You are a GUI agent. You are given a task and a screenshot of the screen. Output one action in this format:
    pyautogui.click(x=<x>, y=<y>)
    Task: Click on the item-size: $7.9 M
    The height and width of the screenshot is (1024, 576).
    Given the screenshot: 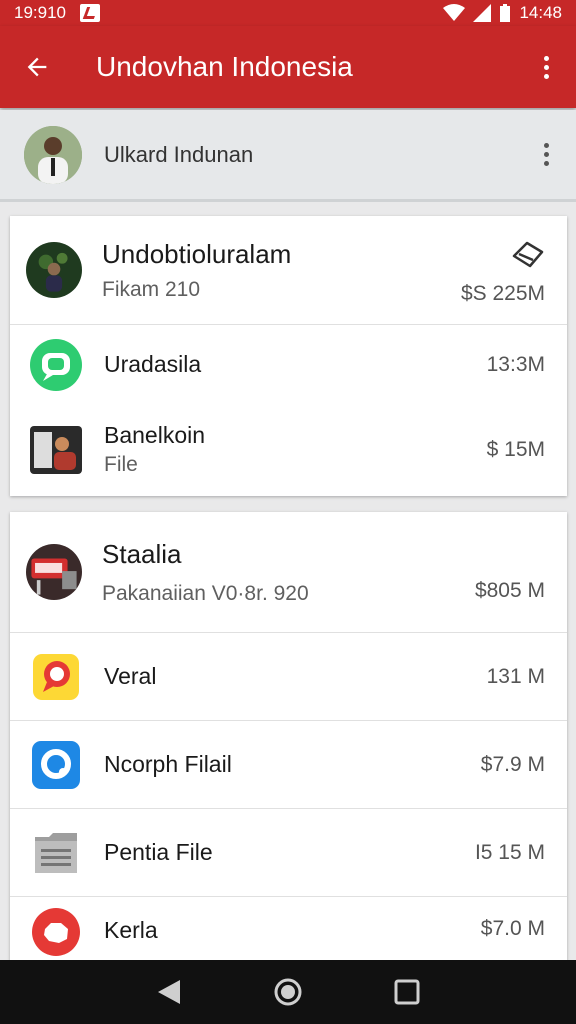 What is the action you would take?
    pyautogui.click(x=512, y=764)
    